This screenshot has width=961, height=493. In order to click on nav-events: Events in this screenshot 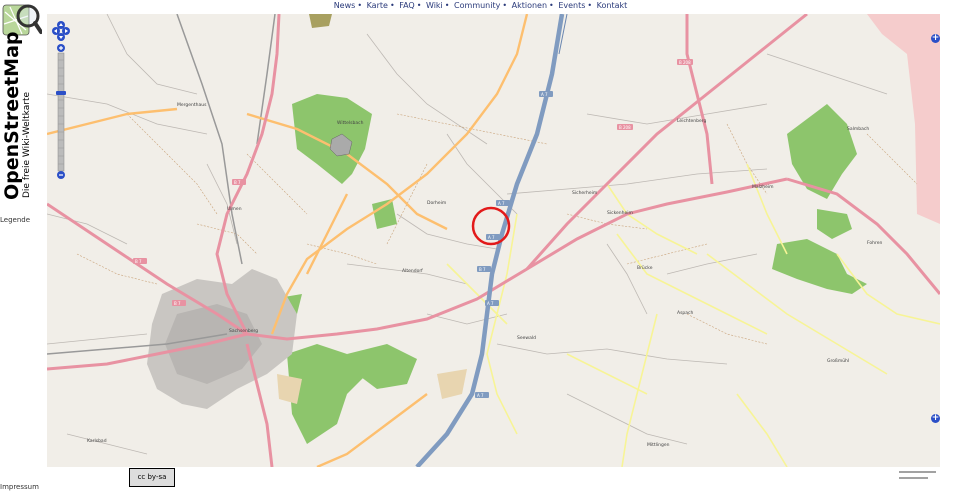, I will do `click(571, 5)`.